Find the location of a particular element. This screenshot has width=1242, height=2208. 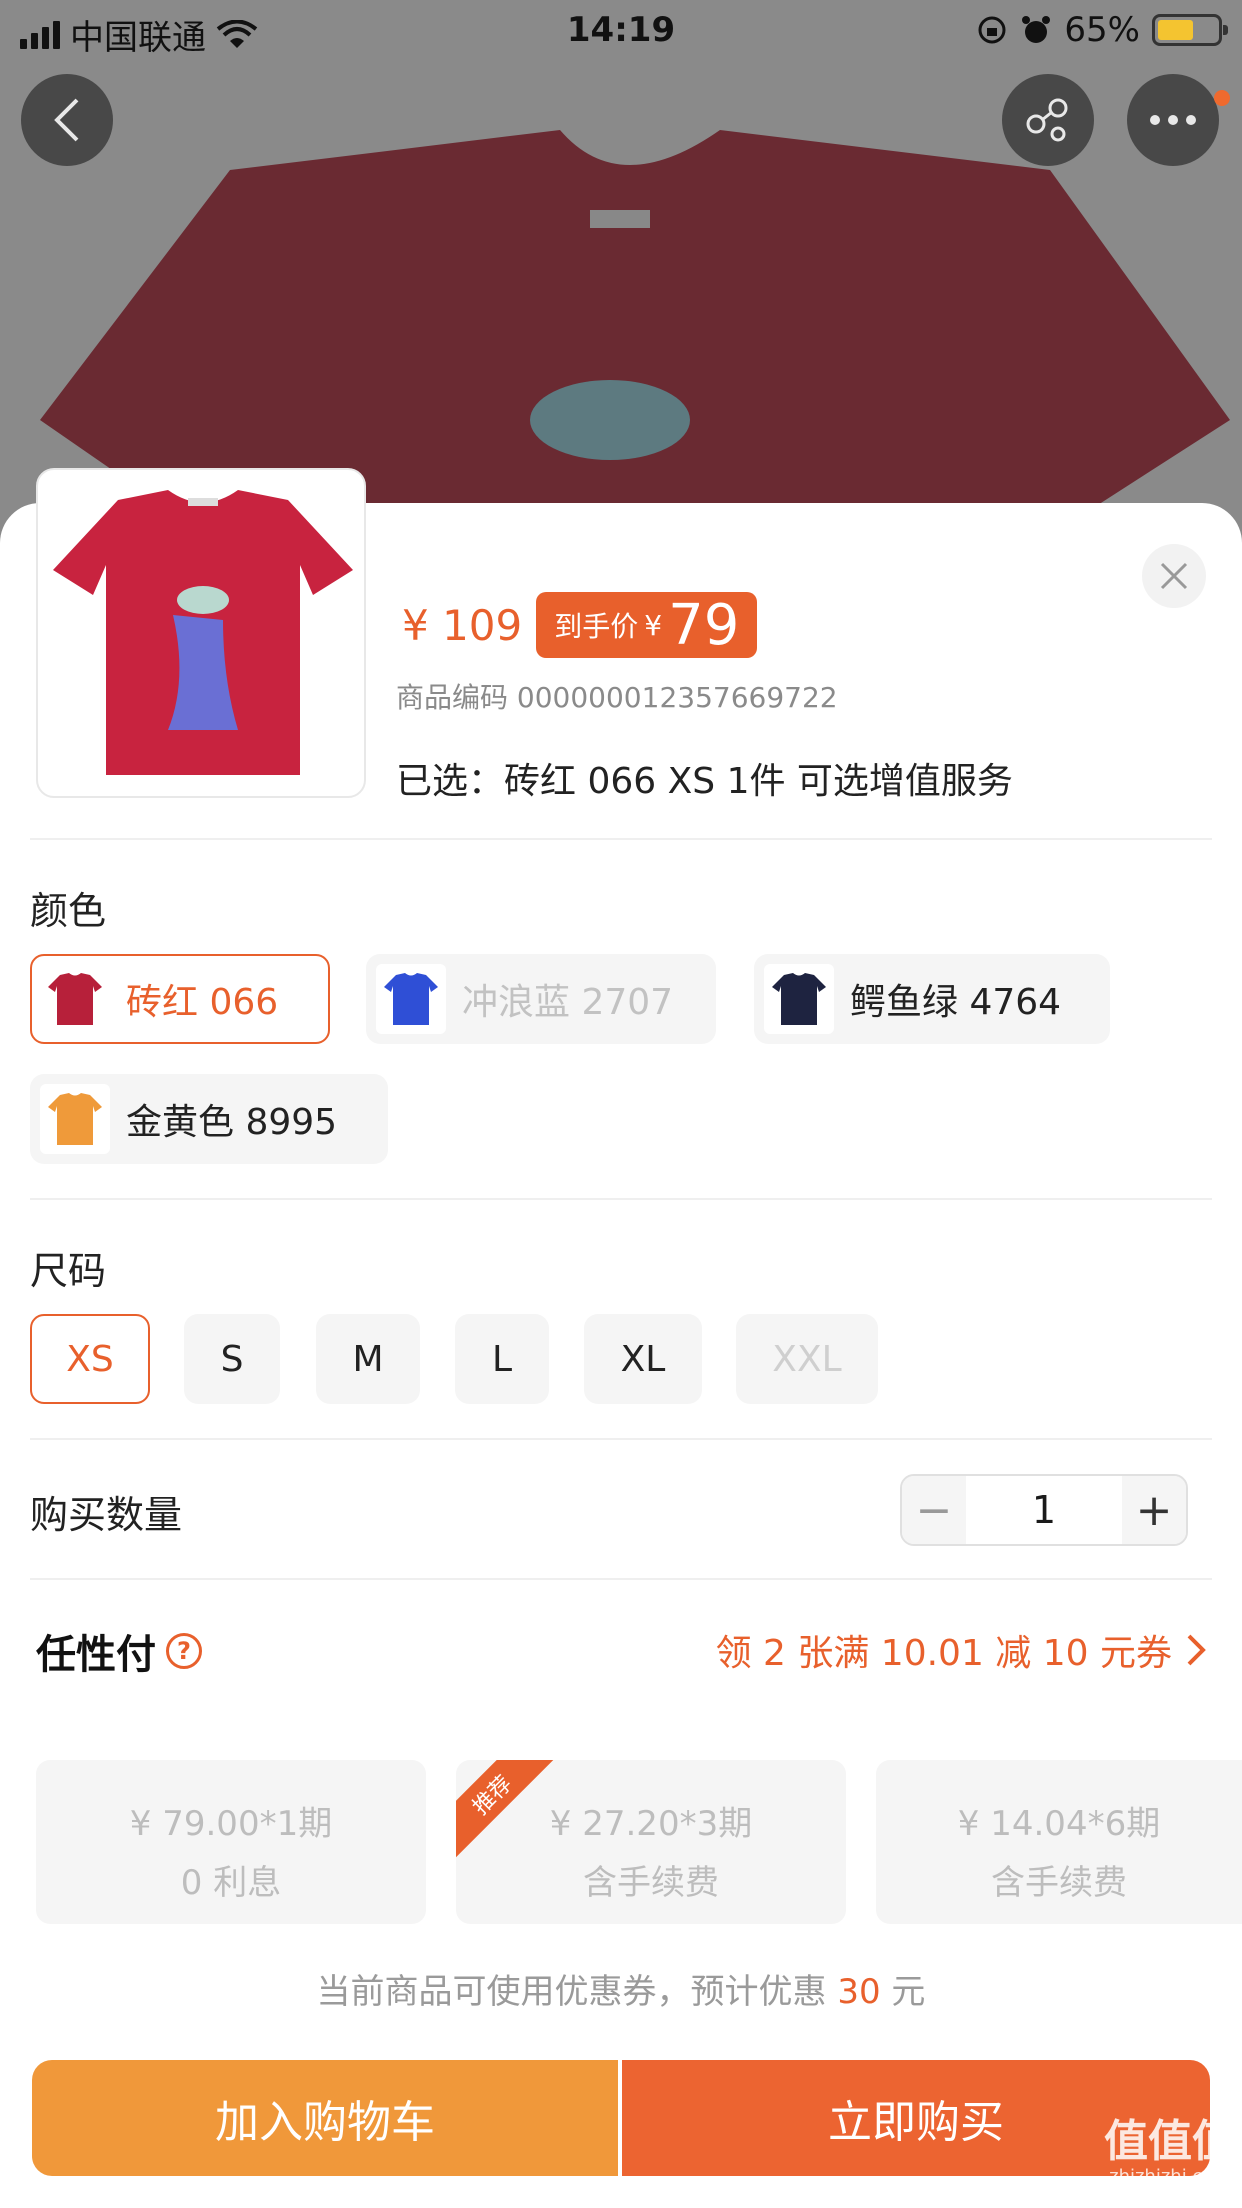

price-row: ¥ 109 到手价 ¥ 79 is located at coordinates (580, 625).